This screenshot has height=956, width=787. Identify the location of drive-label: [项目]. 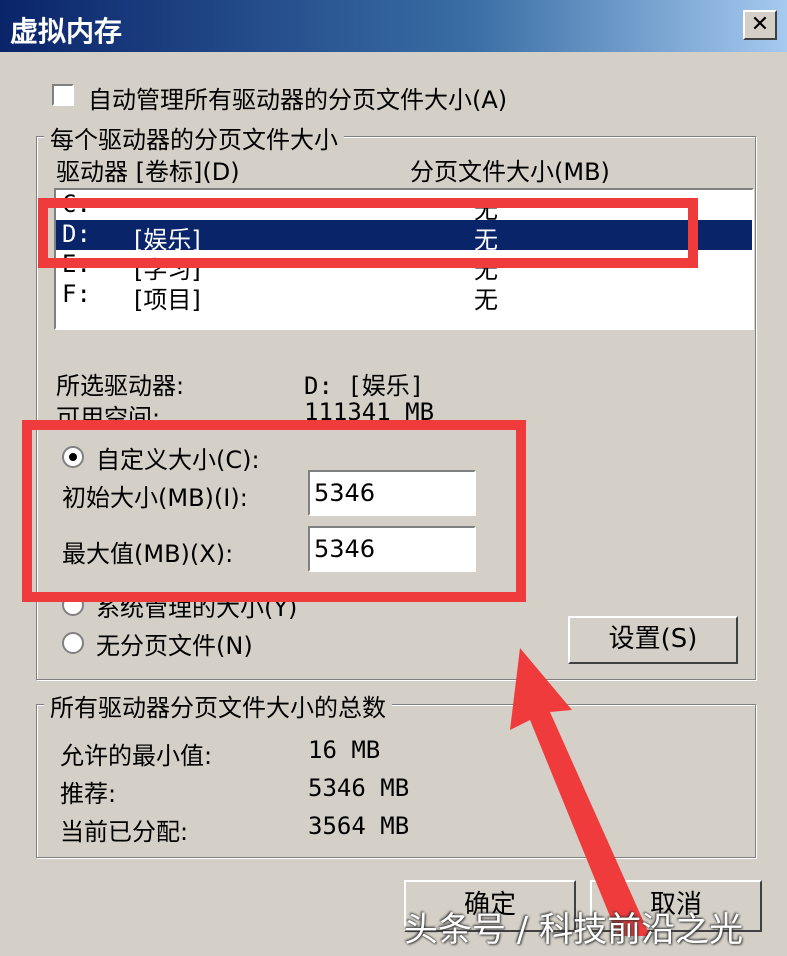
(167, 300).